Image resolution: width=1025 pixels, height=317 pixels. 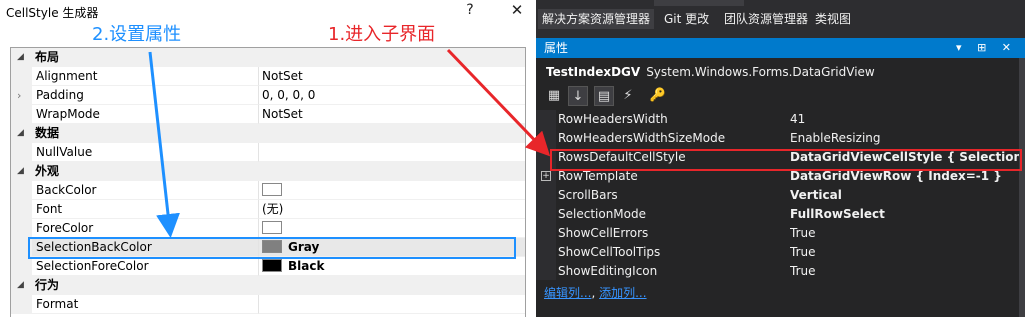 What do you see at coordinates (658, 96) in the screenshot?
I see `property-pages-icon: 🔑` at bounding box center [658, 96].